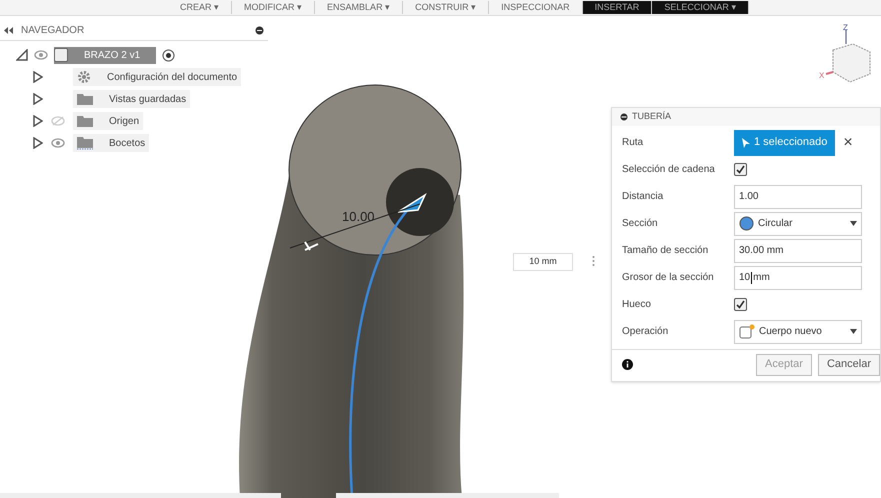  I want to click on field-label: Hueco, so click(637, 305).